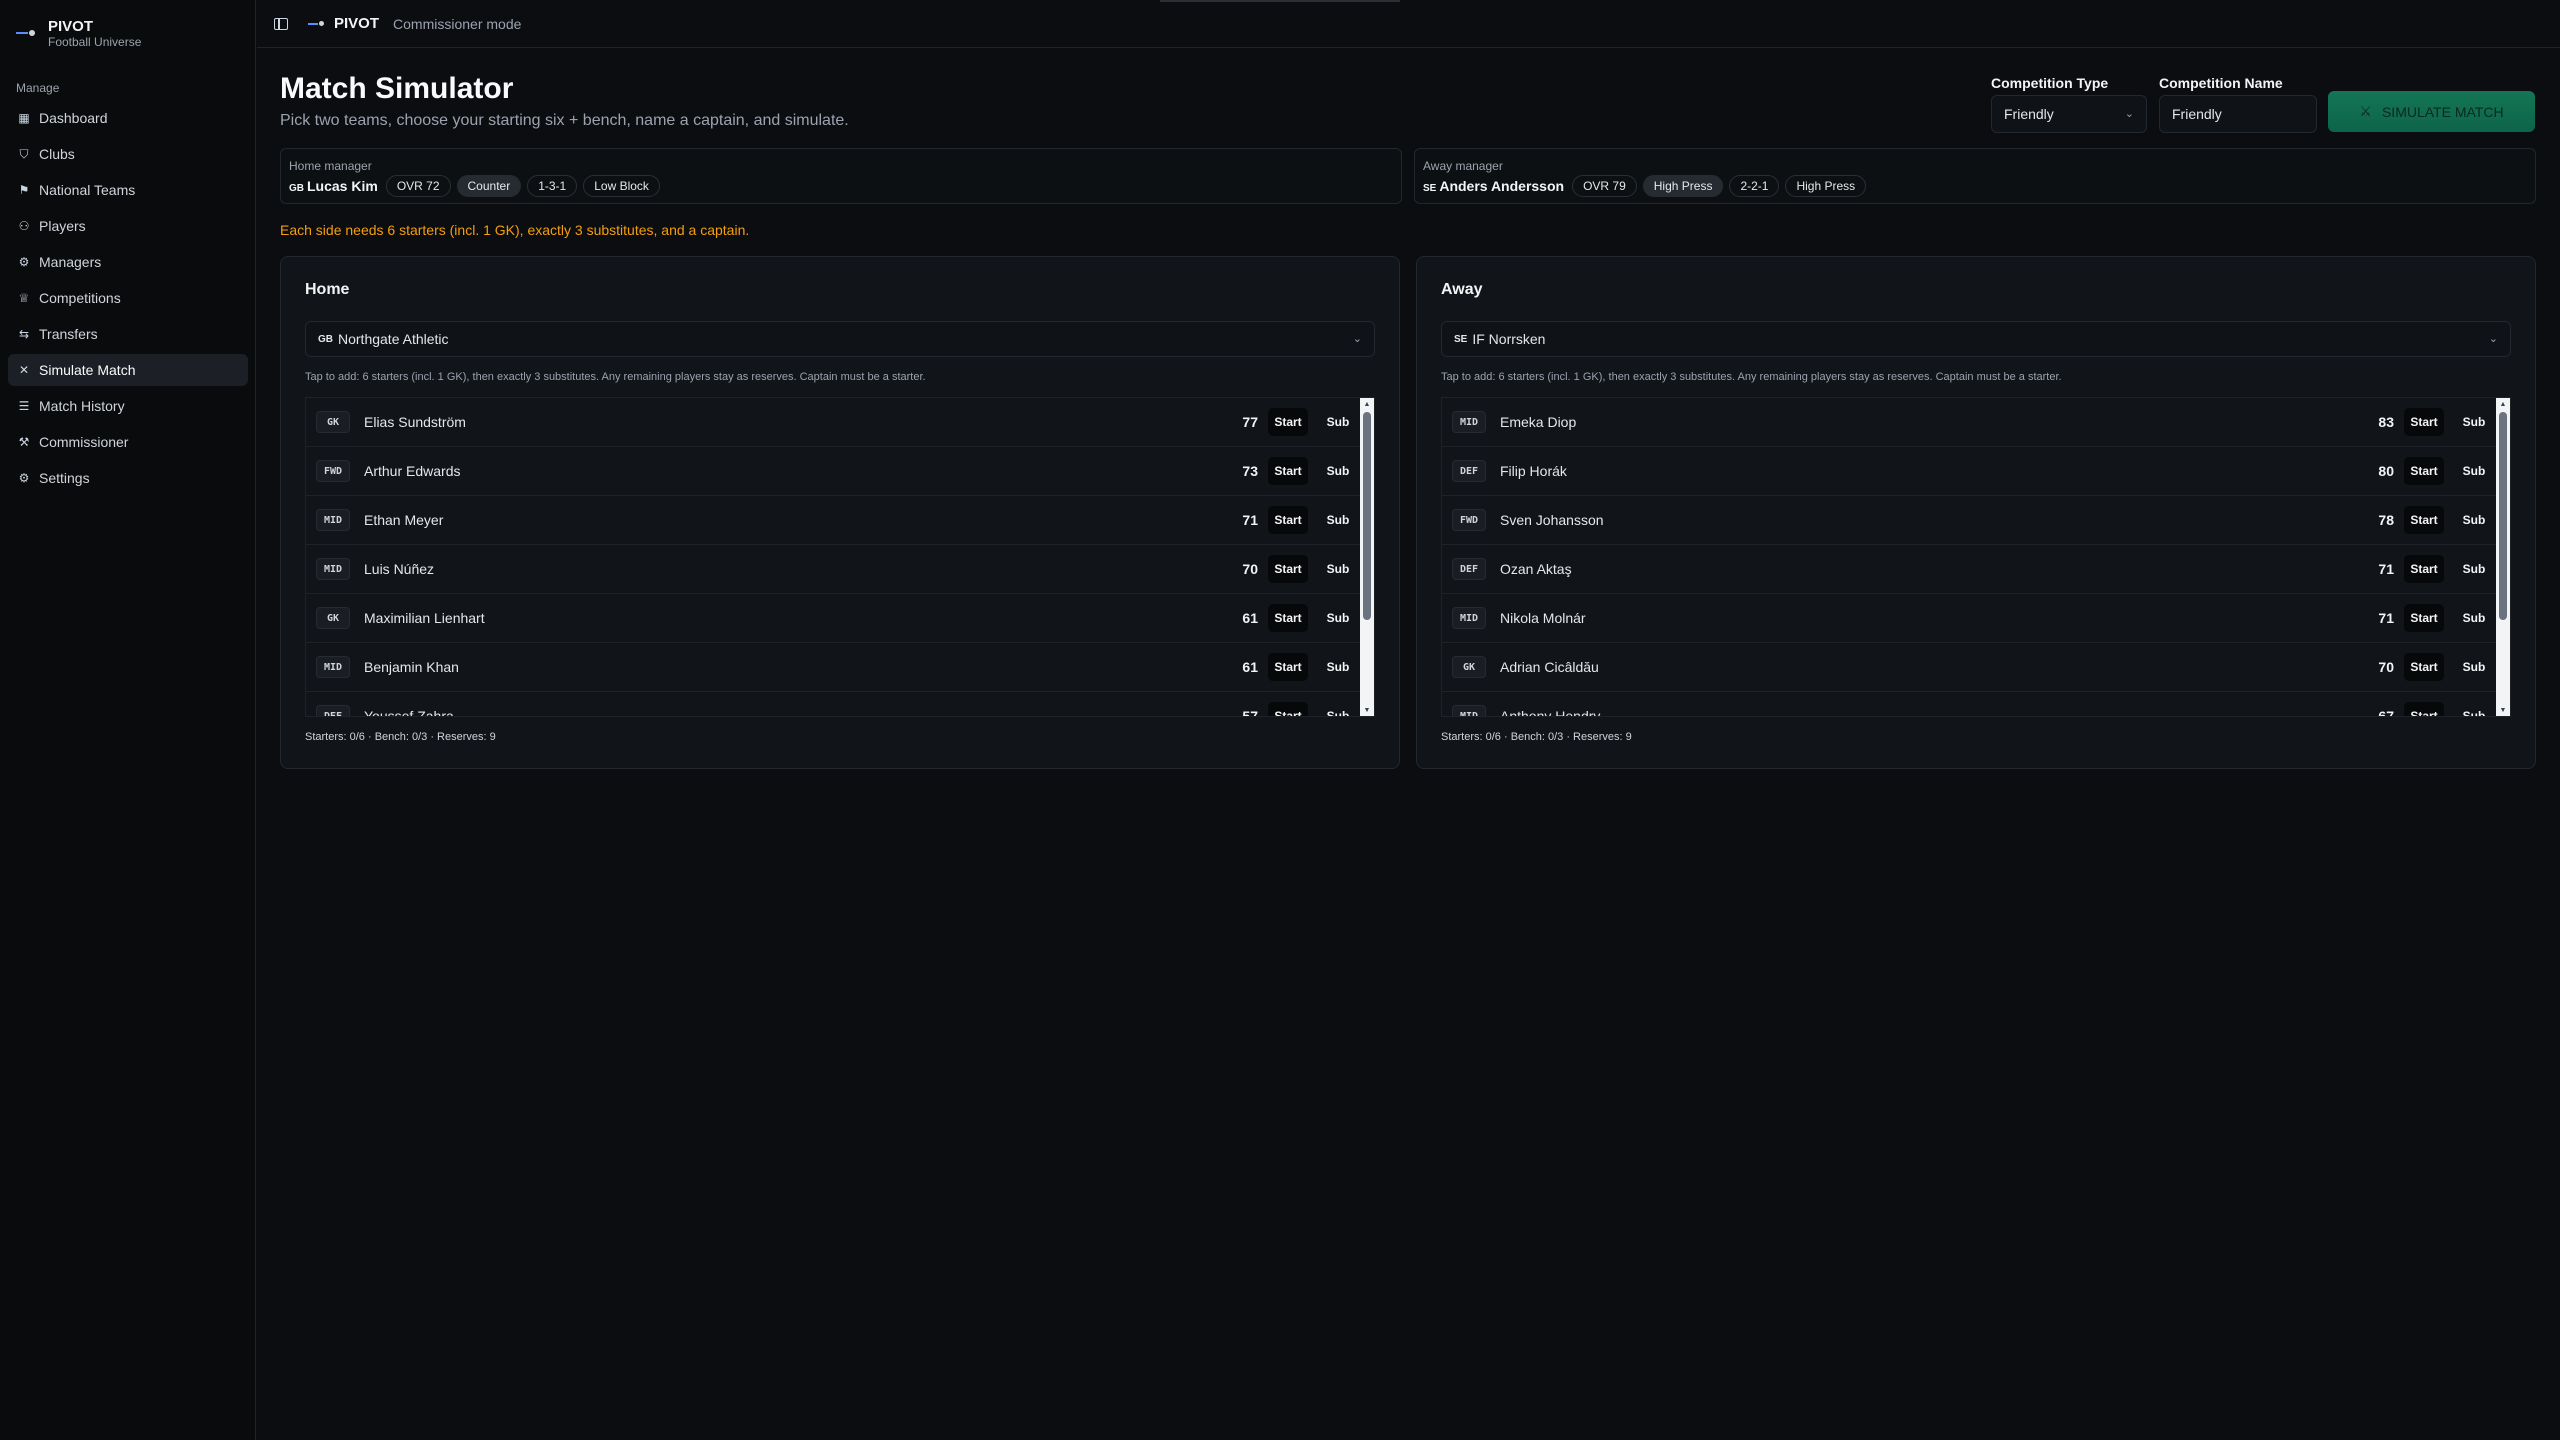 This screenshot has width=2560, height=1440. Describe the element at coordinates (2386, 471) in the screenshot. I see `player-ovr: 80` at that location.